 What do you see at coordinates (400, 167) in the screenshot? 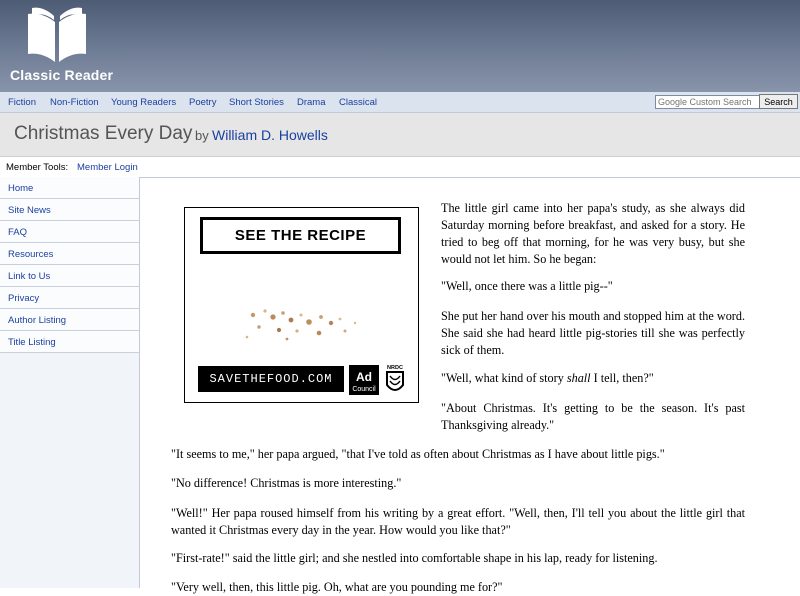
I see `member-tools-bar: Member Tools: Member Login` at bounding box center [400, 167].